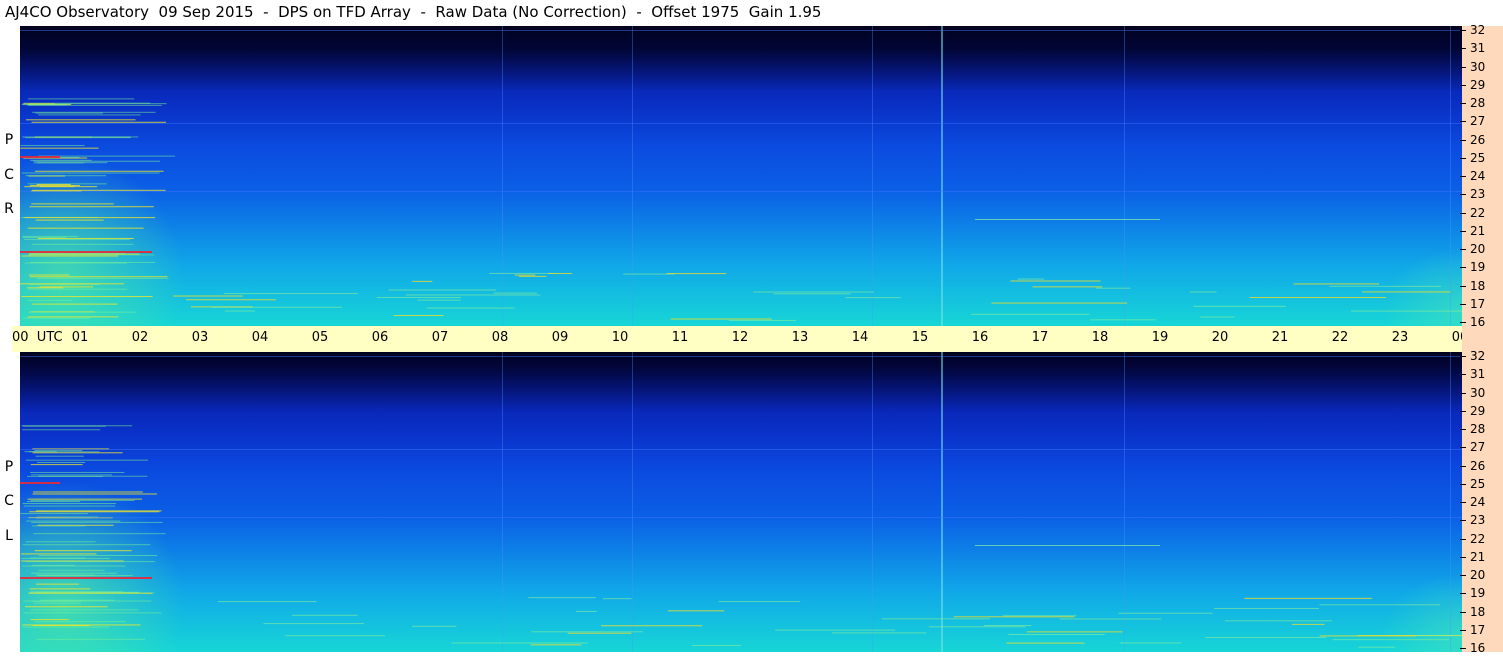 The width and height of the screenshot is (1503, 672). I want to click on lcp-letter-l: L, so click(9, 536).